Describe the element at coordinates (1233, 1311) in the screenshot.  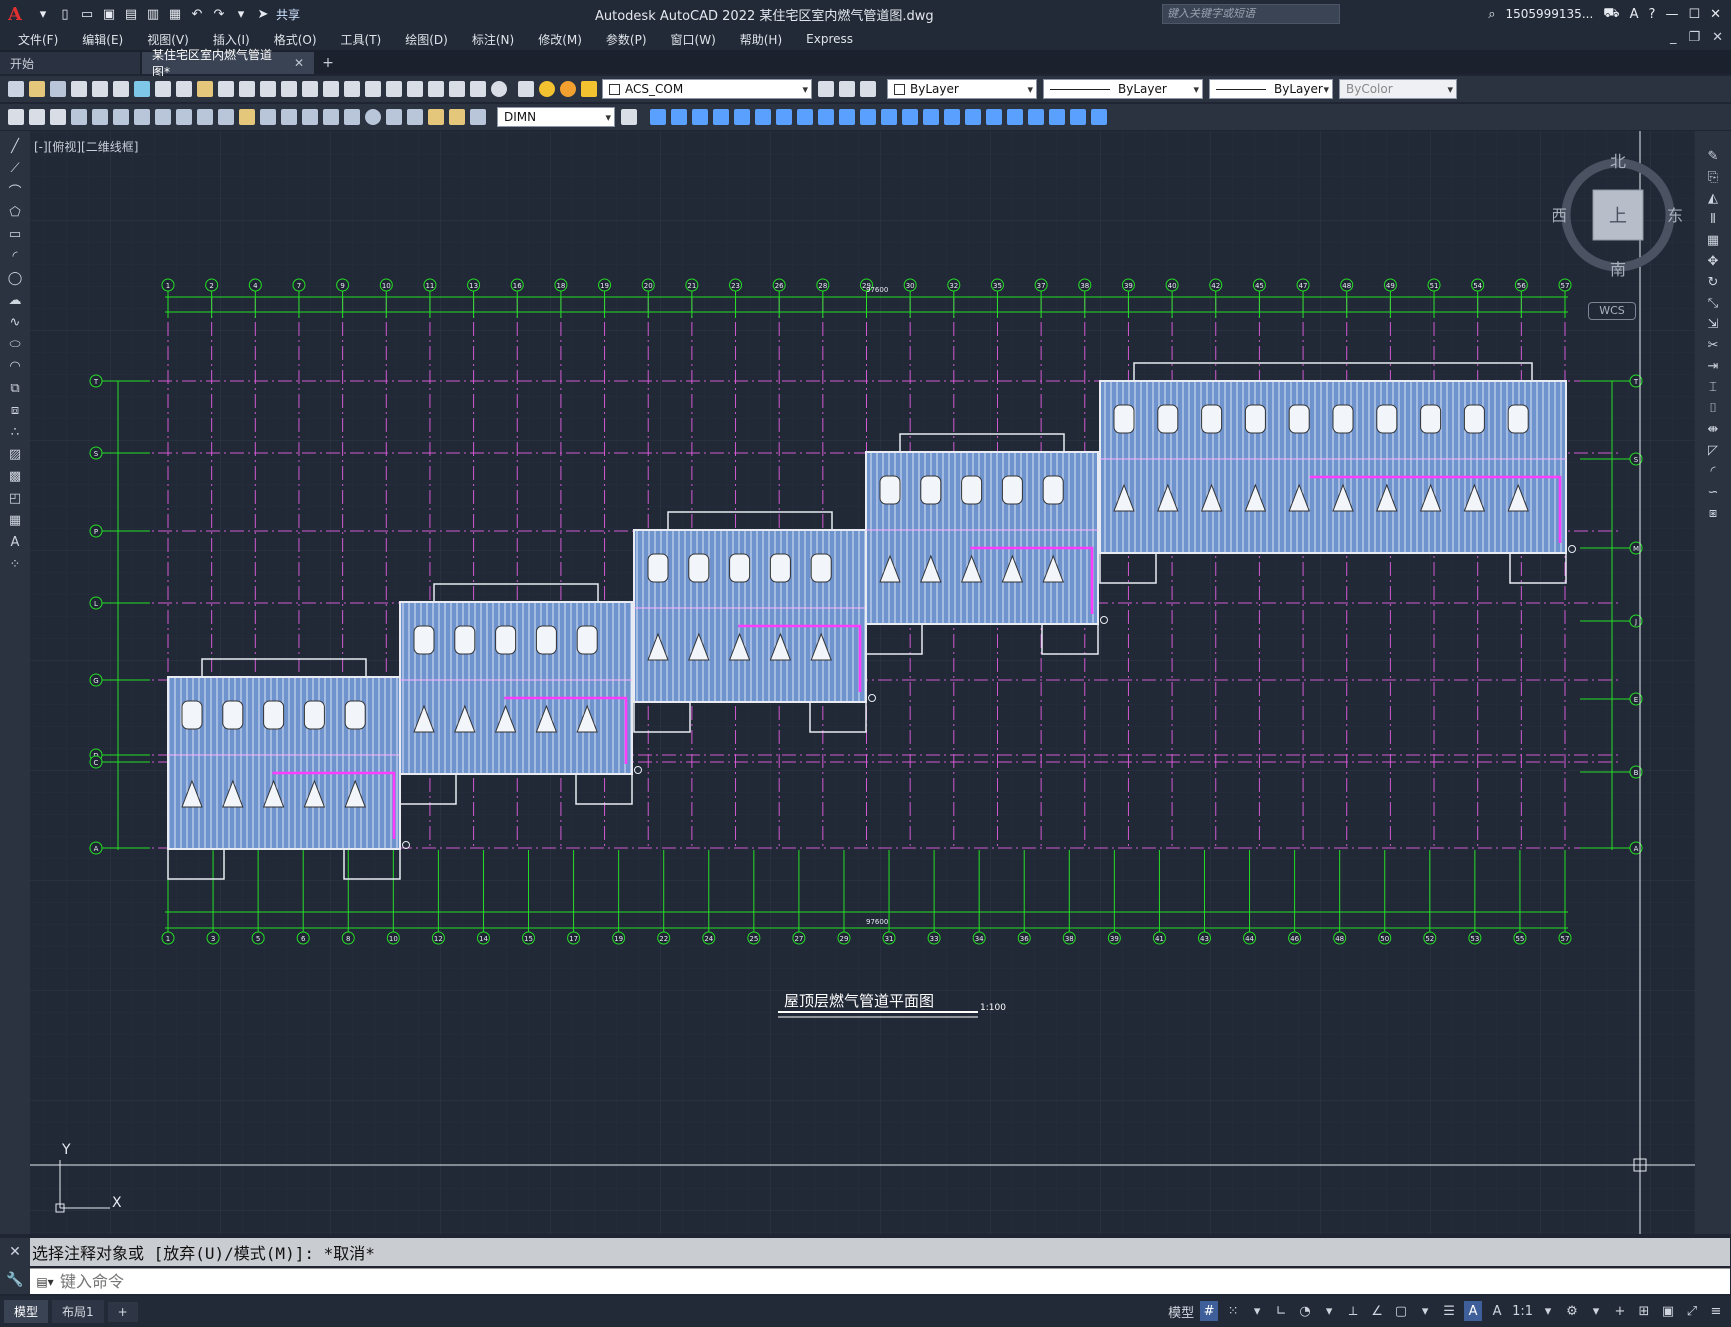
I see `snap-icon: ⁙` at that location.